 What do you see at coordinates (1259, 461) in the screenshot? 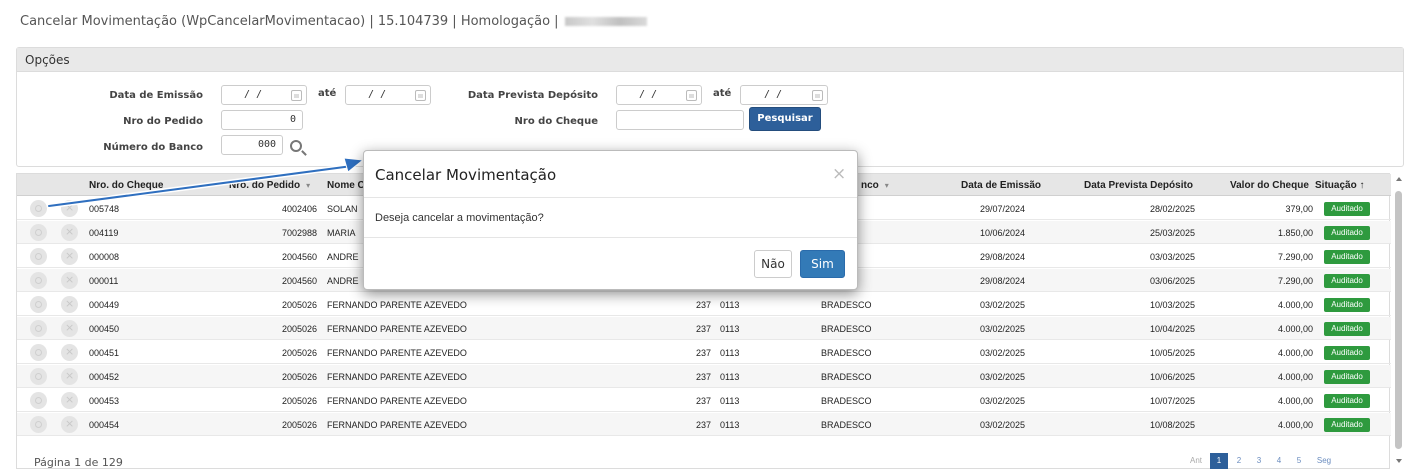
I see `pagination-page-3: 3` at bounding box center [1259, 461].